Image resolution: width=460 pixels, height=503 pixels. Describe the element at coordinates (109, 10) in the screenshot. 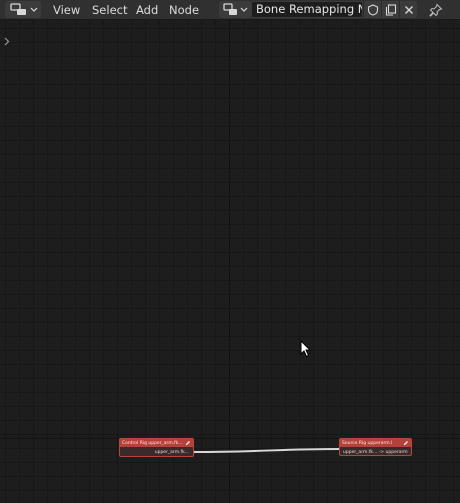

I see `menu-select: Select` at that location.